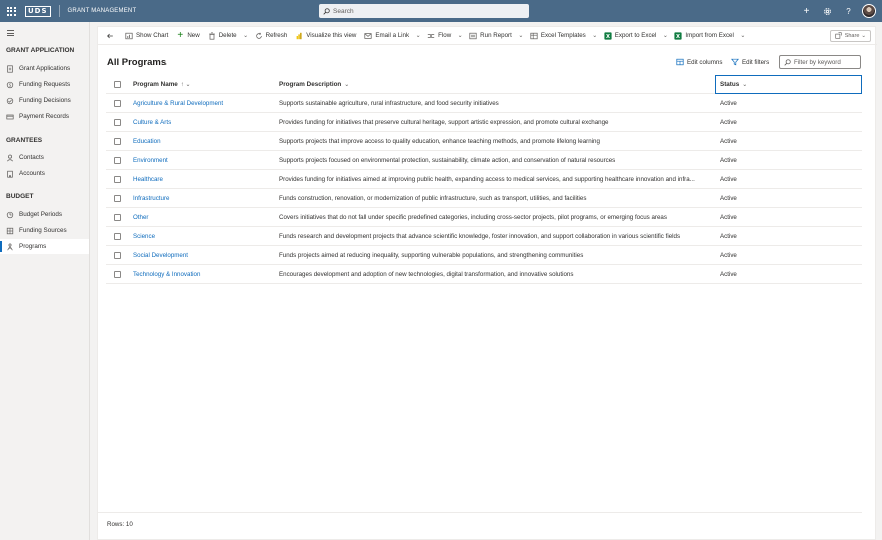  I want to click on run-report-button: Run Report, so click(490, 36).